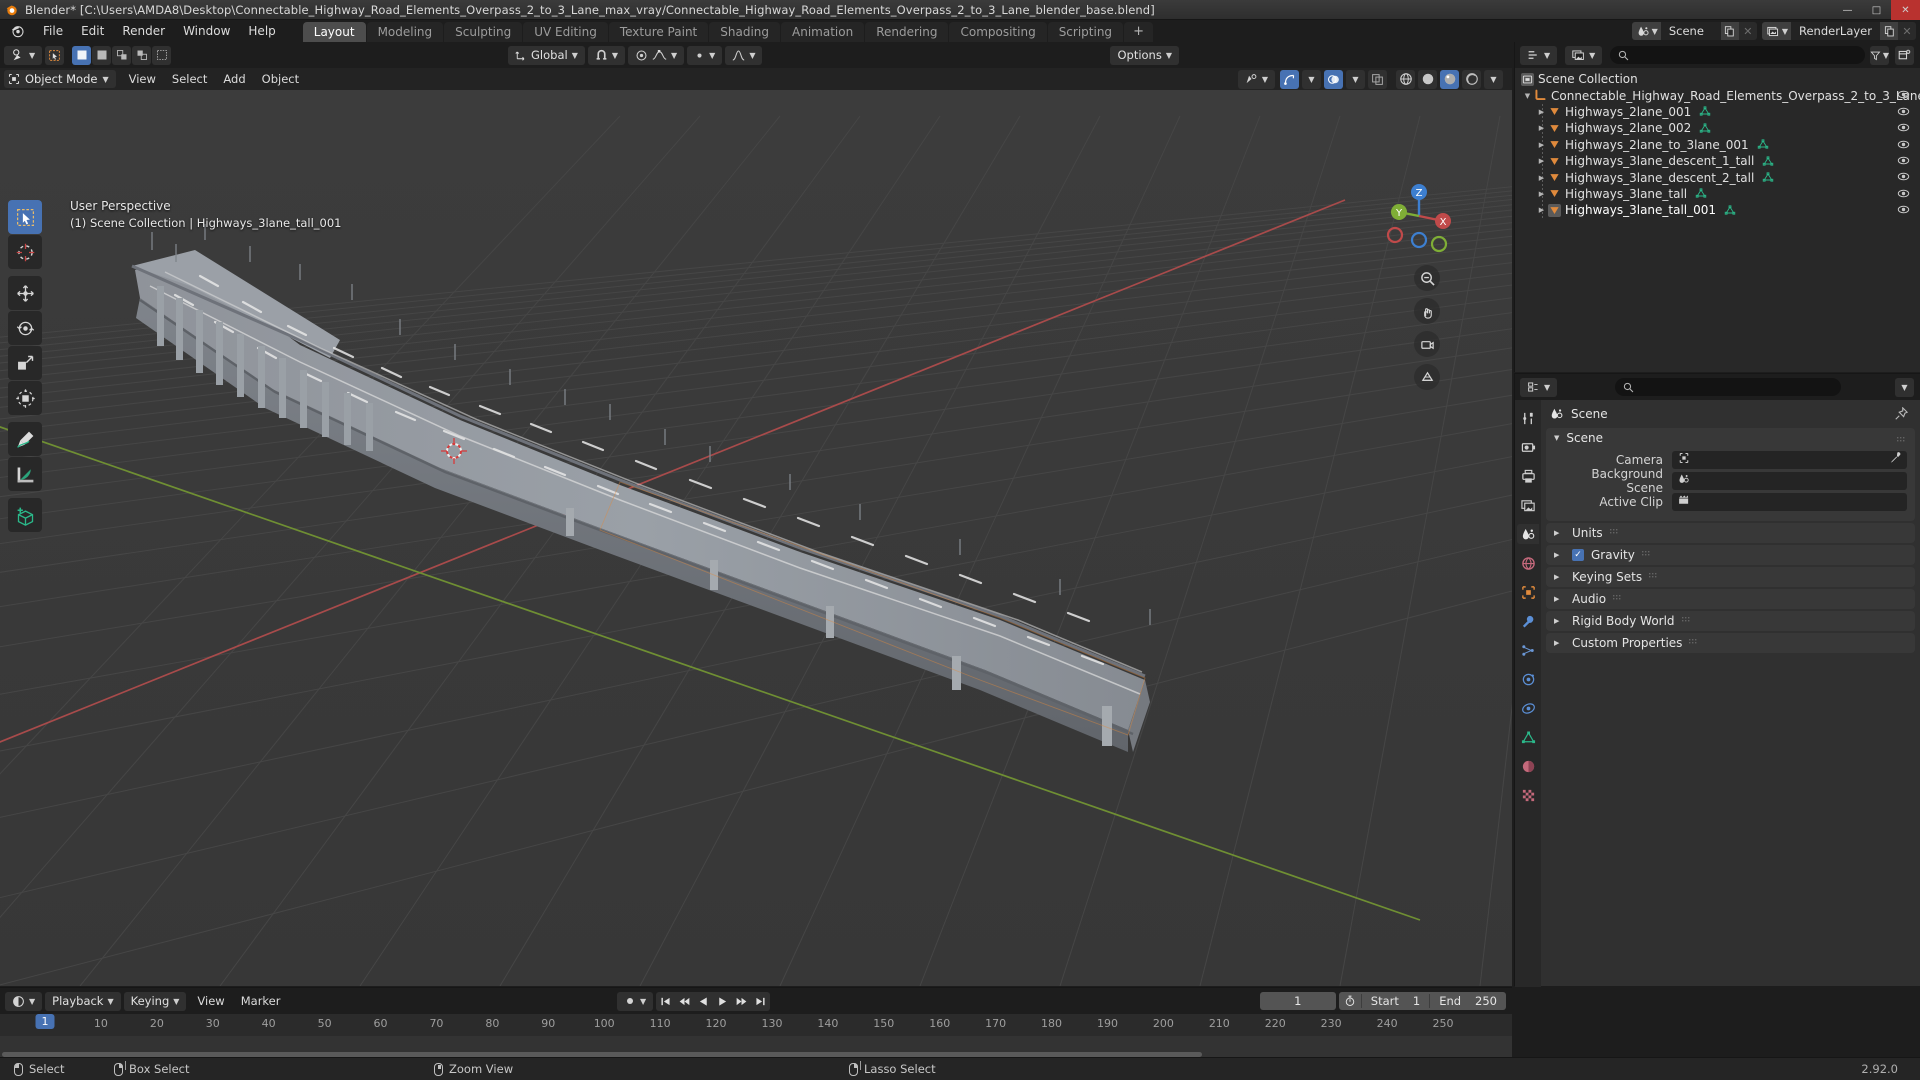  I want to click on tab-object-icon, so click(1528, 592).